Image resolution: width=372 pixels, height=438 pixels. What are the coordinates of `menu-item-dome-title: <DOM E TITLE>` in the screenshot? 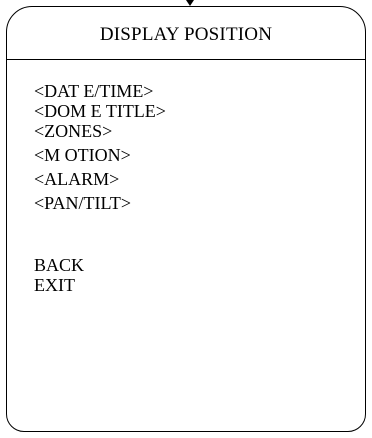 It's located at (100, 111).